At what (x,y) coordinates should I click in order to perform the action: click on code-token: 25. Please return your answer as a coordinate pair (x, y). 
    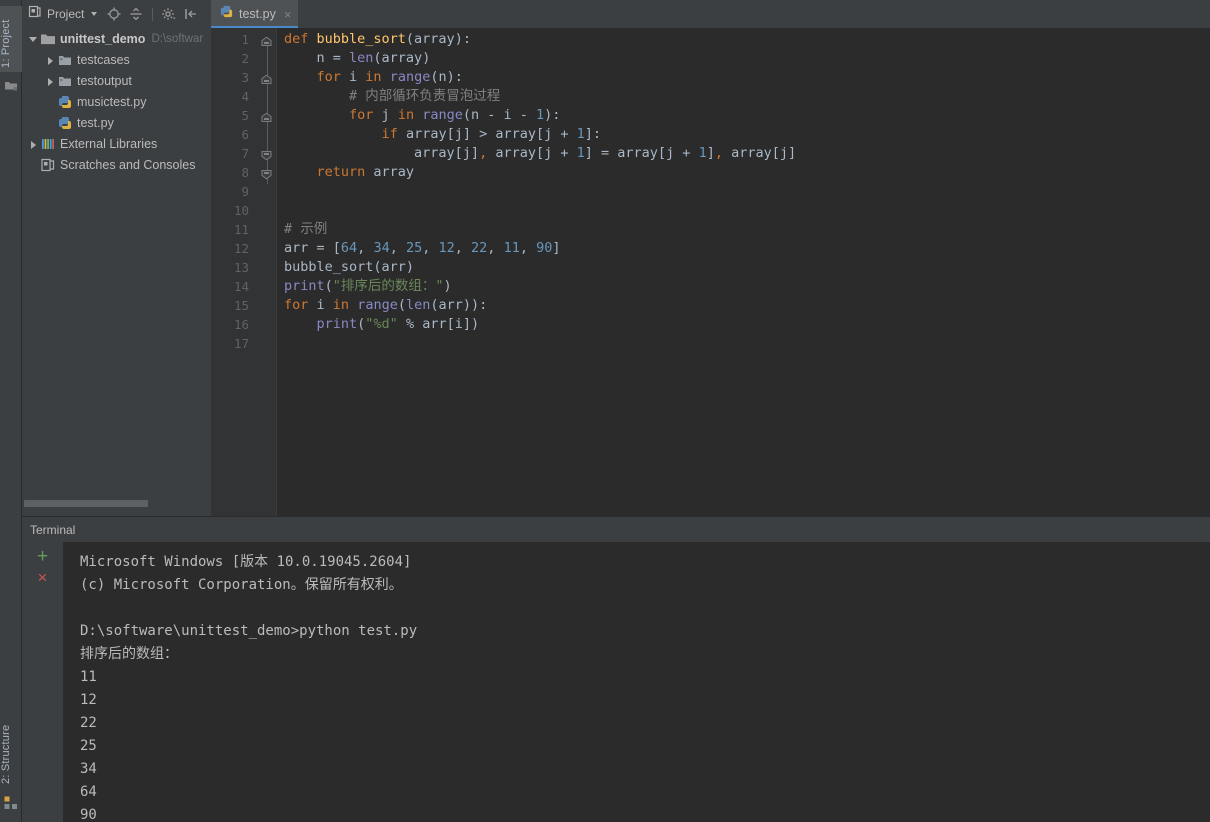
    Looking at the image, I should click on (414, 248).